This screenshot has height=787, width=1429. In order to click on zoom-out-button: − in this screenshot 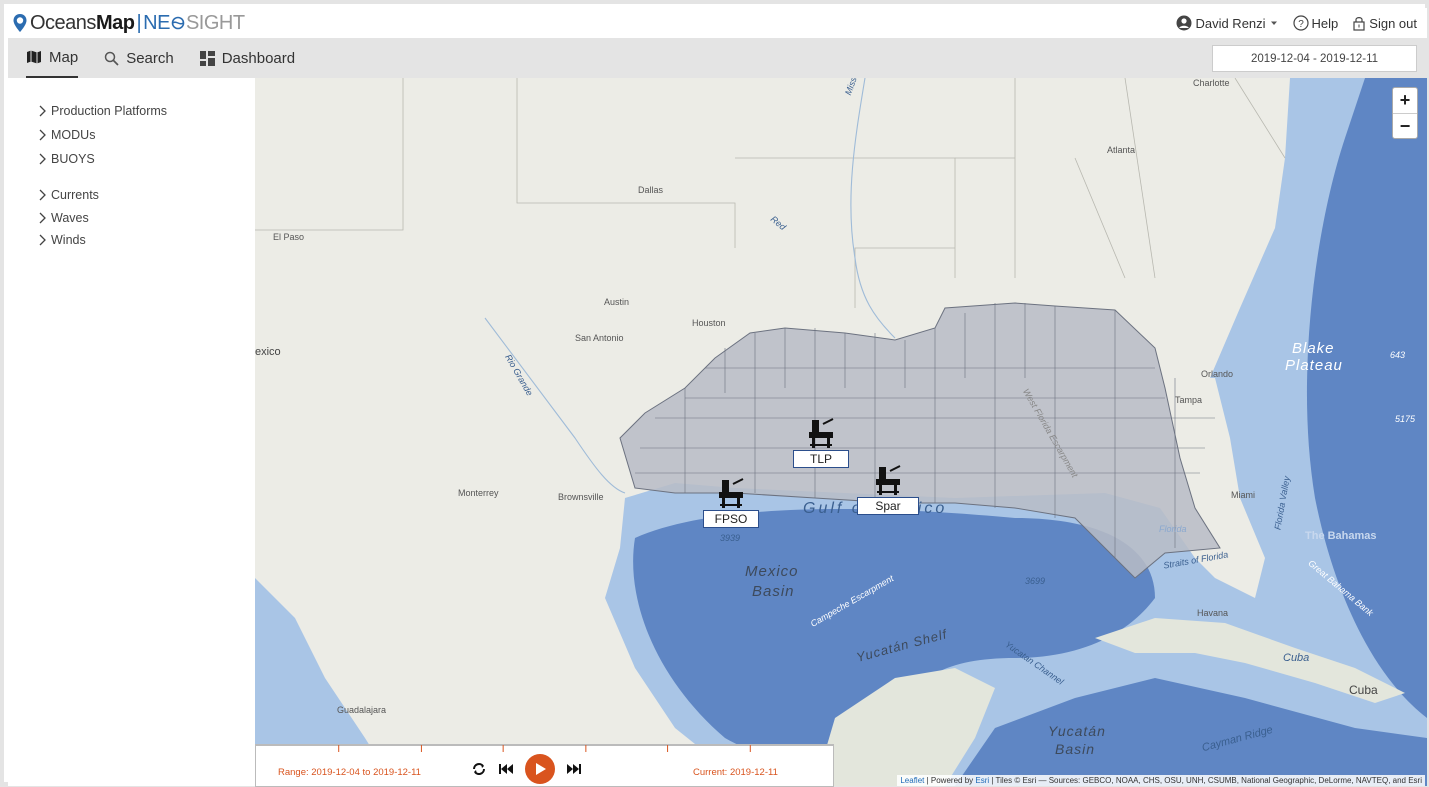, I will do `click(1405, 125)`.